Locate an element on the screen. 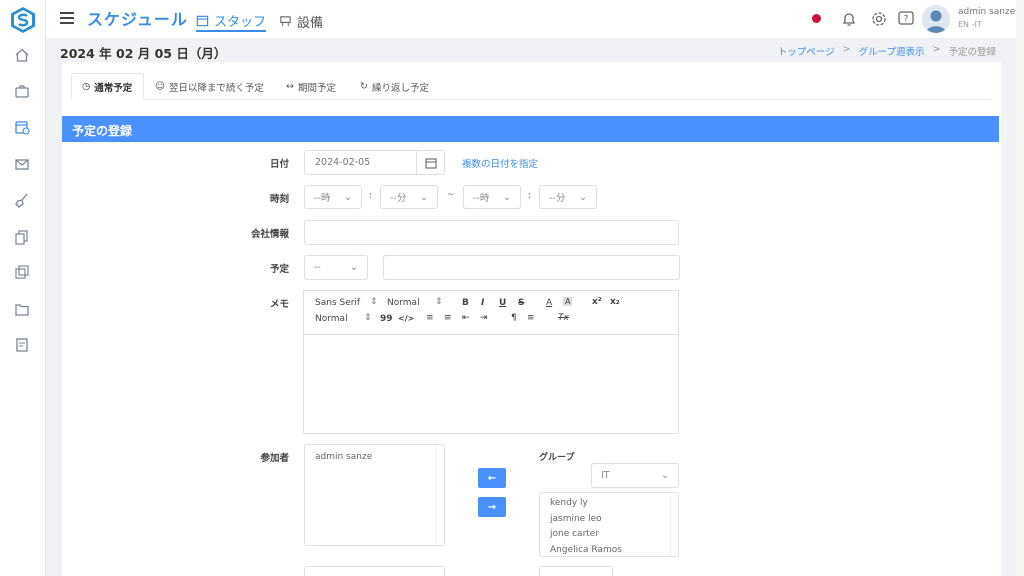 Image resolution: width=1024 pixels, height=576 pixels. tab-overnight-label: 翌日以降まで続く予定 is located at coordinates (216, 88).